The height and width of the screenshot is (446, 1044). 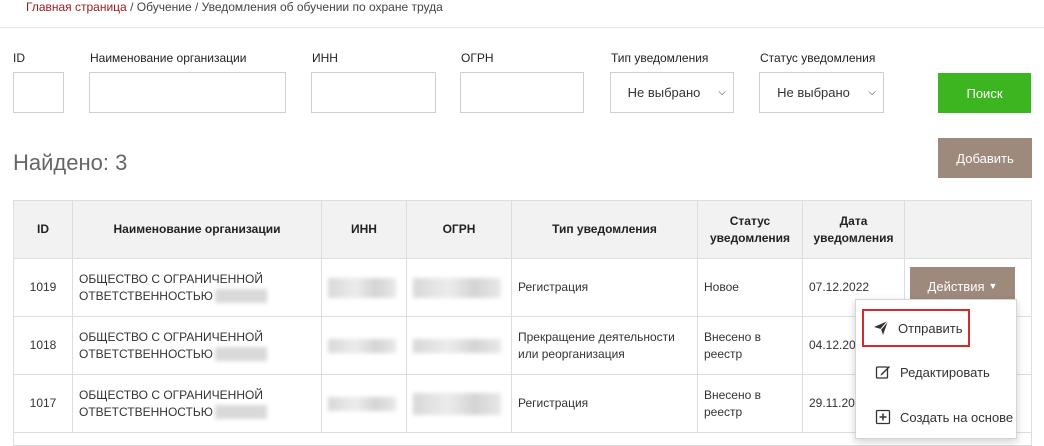 I want to click on filter-status-value: Не выбрано, so click(x=813, y=92).